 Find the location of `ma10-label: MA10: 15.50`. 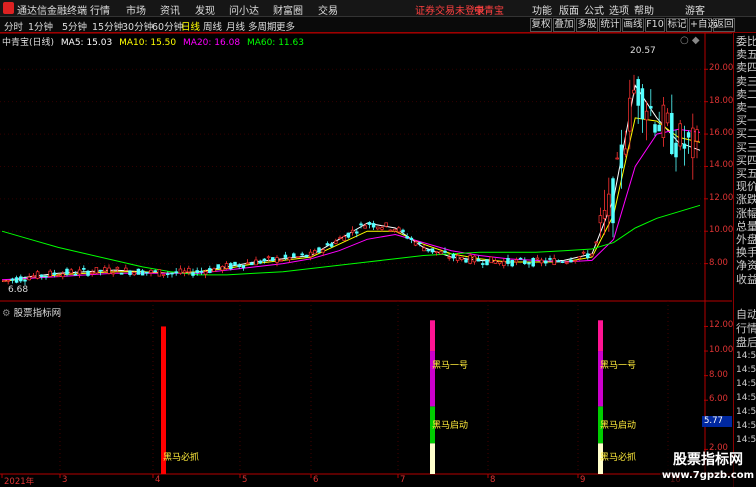

ma10-label: MA10: 15.50 is located at coordinates (148, 43).